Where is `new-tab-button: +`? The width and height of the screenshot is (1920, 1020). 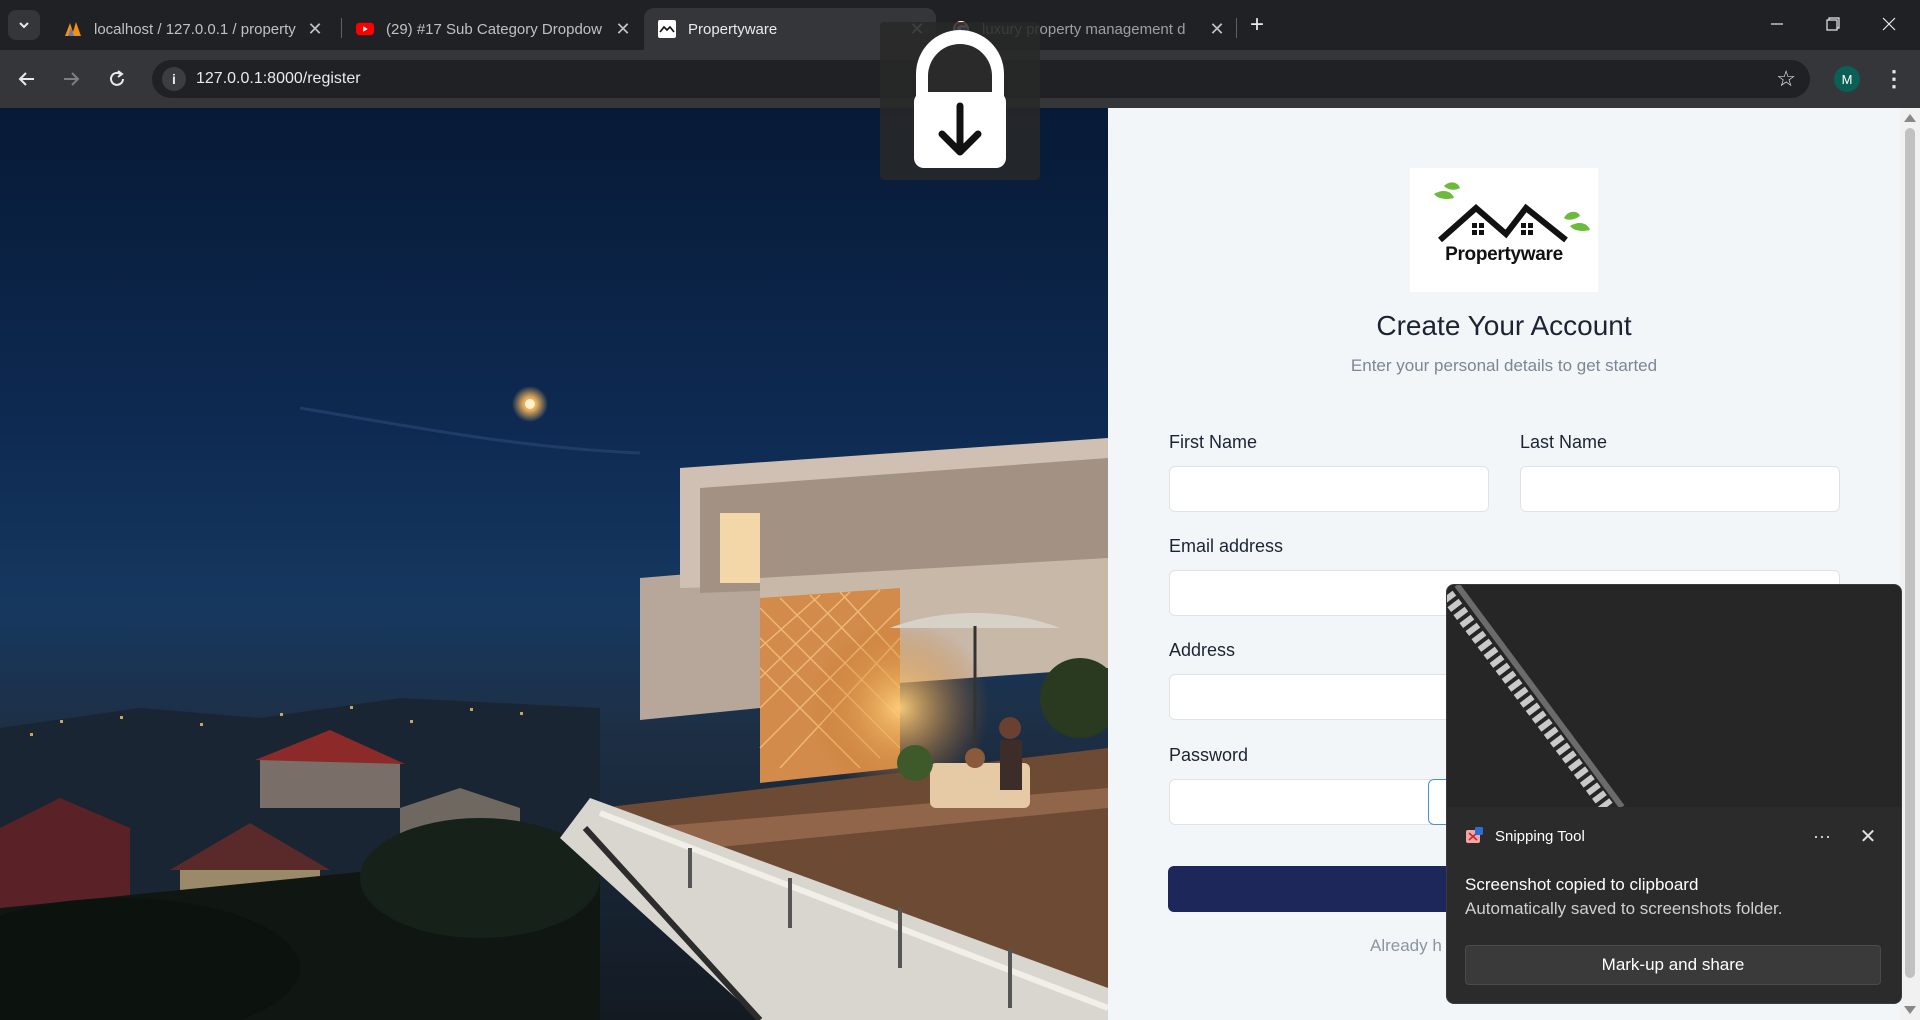
new-tab-button: + is located at coordinates (1257, 24).